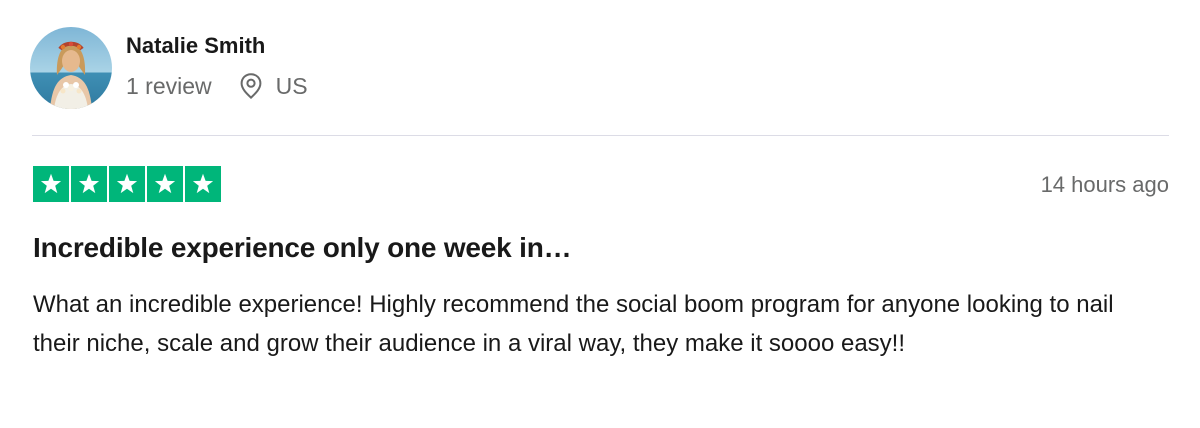 The width and height of the screenshot is (1200, 428). I want to click on review-count: 1 review, so click(169, 85).